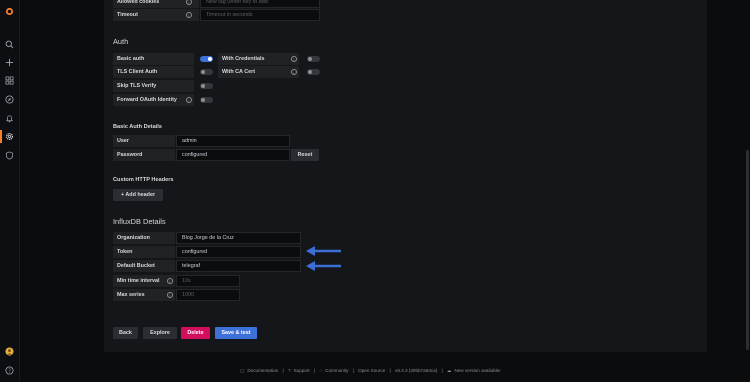  What do you see at coordinates (206, 86) in the screenshot?
I see `skip-tls-verify-toggle` at bounding box center [206, 86].